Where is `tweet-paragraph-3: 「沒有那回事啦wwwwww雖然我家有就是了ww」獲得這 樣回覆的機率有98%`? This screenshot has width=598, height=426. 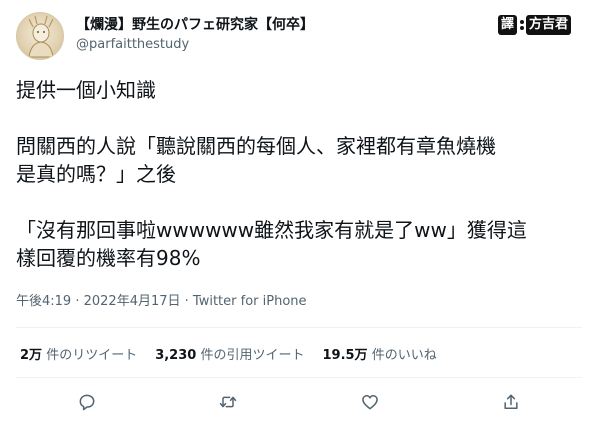
tweet-paragraph-3: 「沒有那回事啦wwwwww雖然我家有就是了ww」獲得這 樣回覆的機率有98% is located at coordinates (271, 244).